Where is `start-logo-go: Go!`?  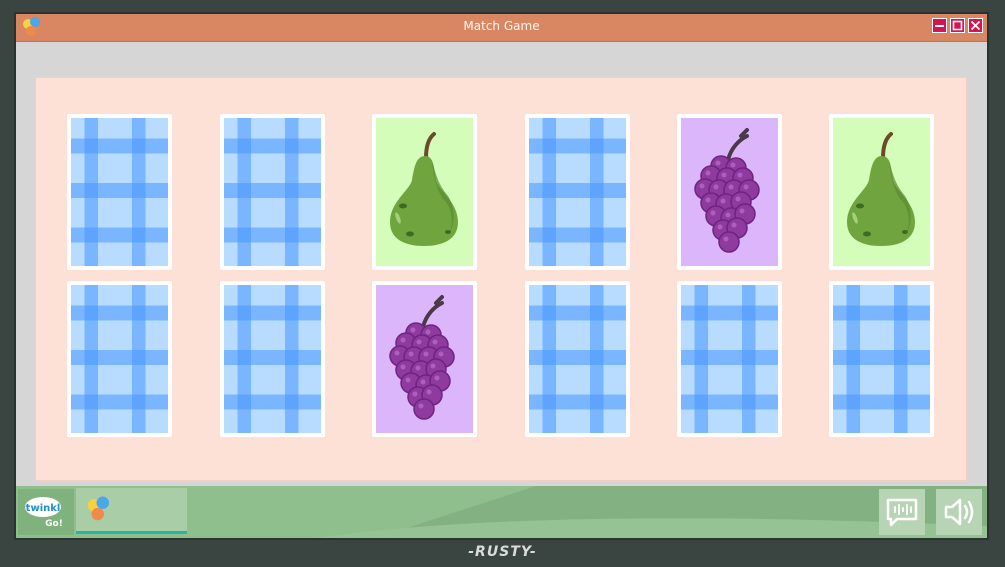
start-logo-go: Go! is located at coordinates (54, 524).